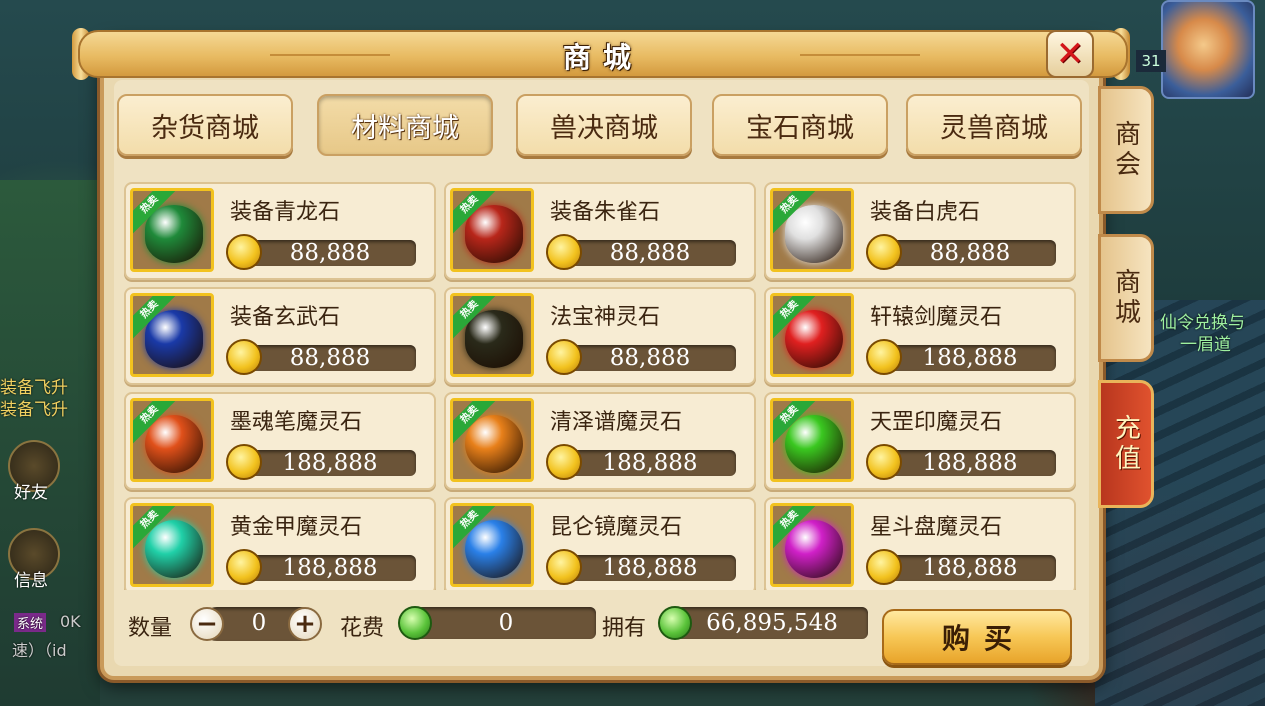 The height and width of the screenshot is (706, 1265). What do you see at coordinates (1126, 444) in the screenshot?
I see `side-tab-recharge: 充值` at bounding box center [1126, 444].